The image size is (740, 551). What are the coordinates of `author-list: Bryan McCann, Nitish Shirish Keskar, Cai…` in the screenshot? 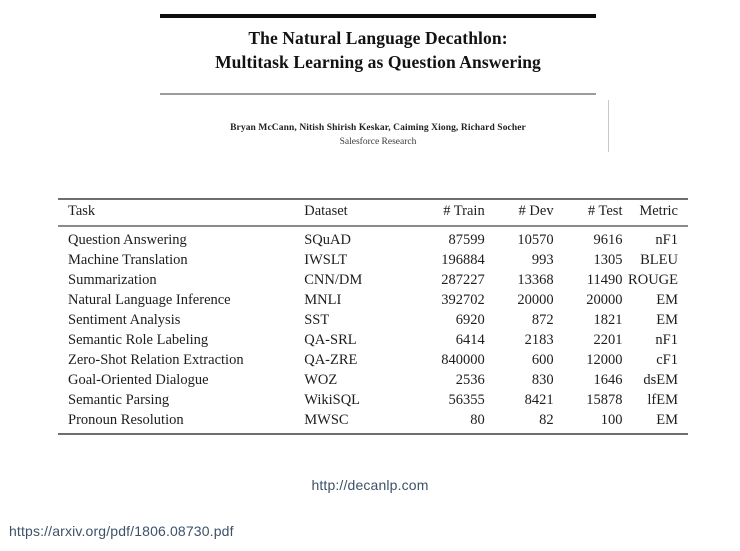 It's located at (378, 128).